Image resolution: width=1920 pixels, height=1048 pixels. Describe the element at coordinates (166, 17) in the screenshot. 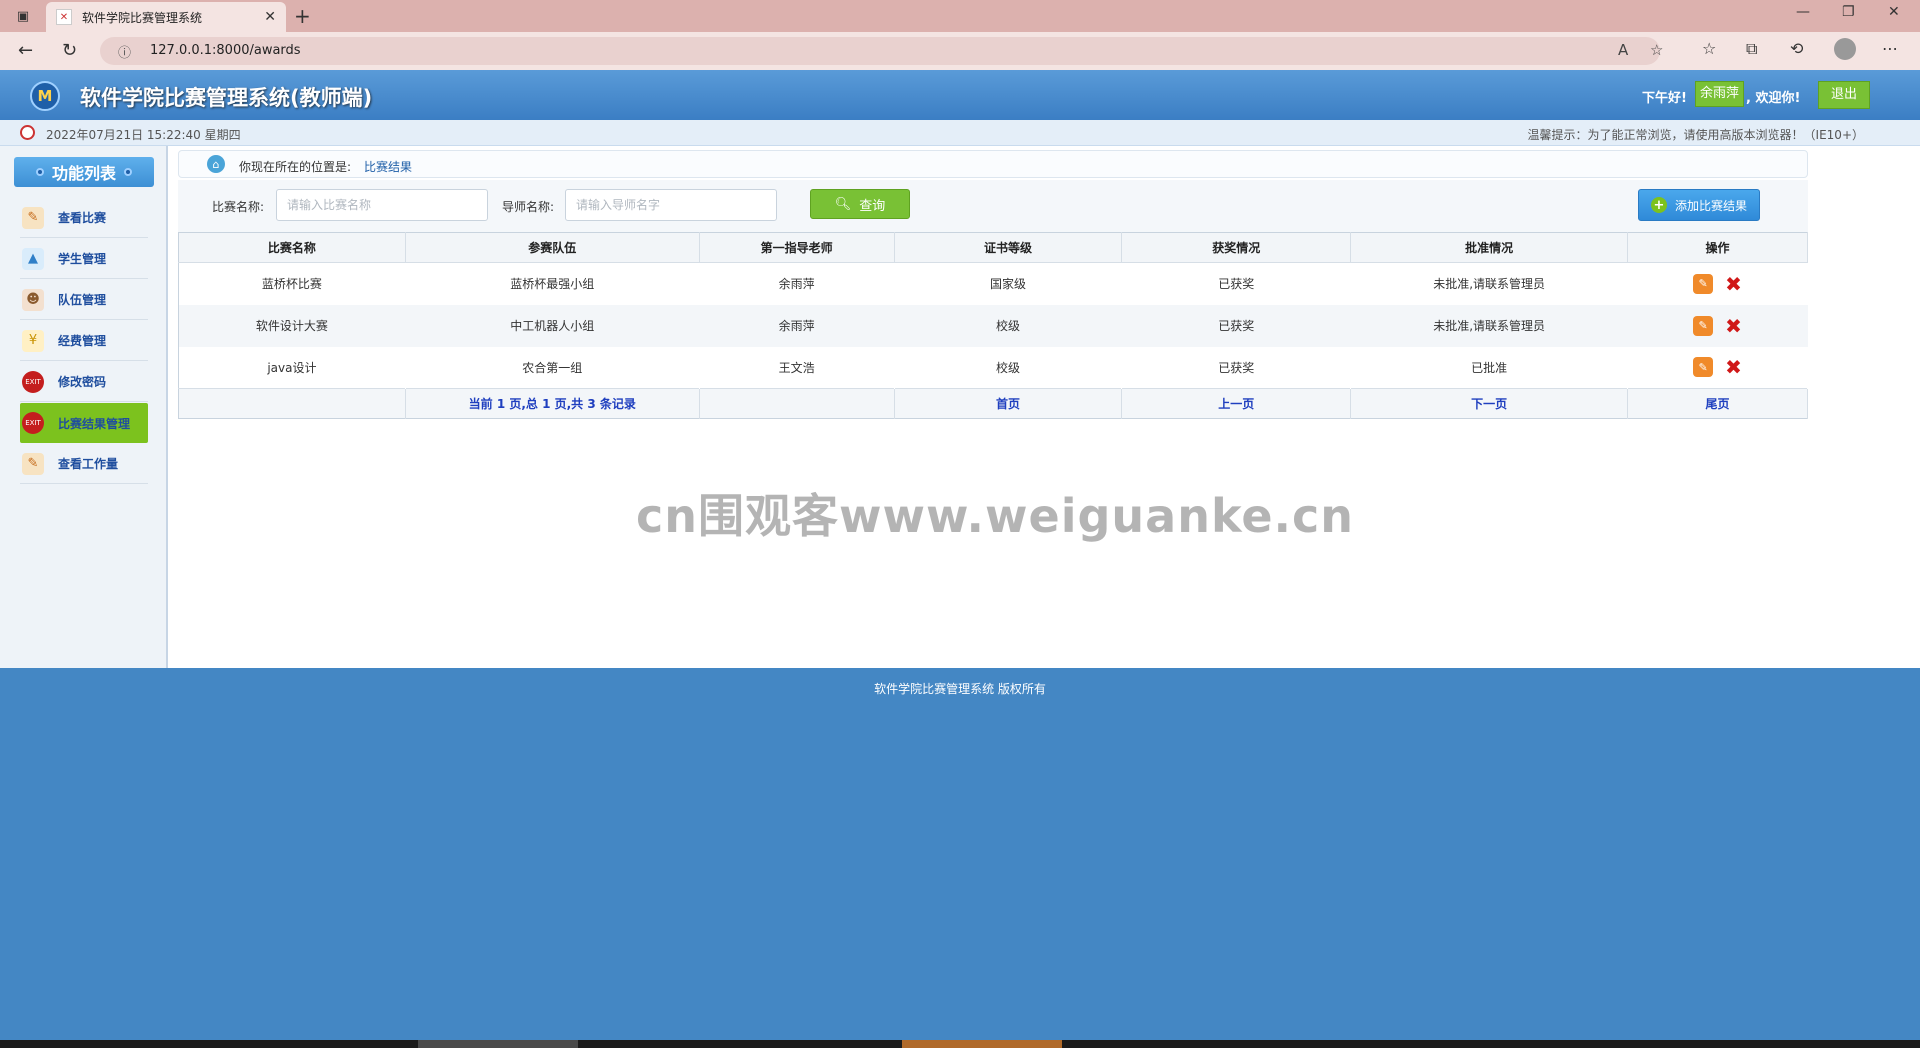

I see `browser-tab: ✕ 软件学院比赛管理系统 ✕` at that location.